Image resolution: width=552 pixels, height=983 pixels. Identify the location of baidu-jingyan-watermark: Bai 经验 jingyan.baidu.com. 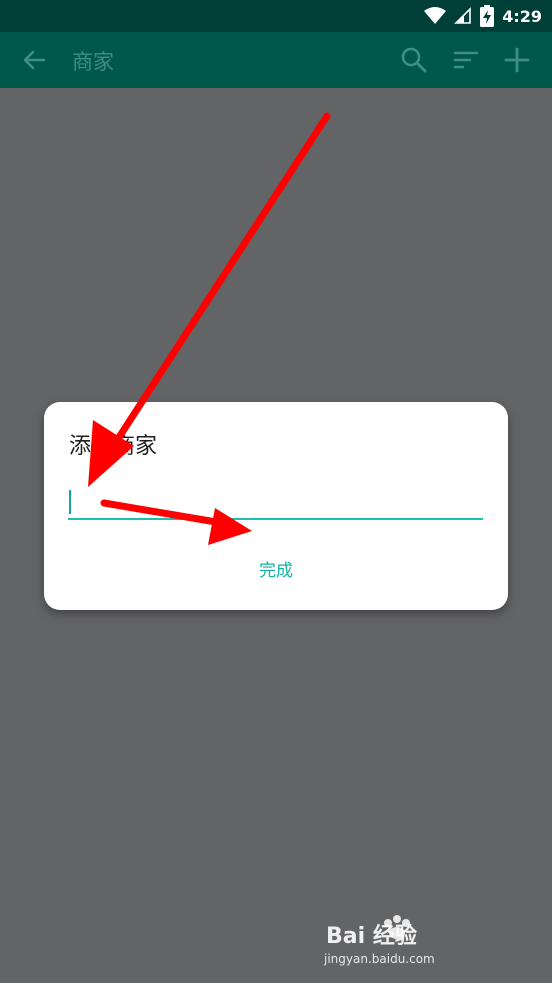
(379, 940).